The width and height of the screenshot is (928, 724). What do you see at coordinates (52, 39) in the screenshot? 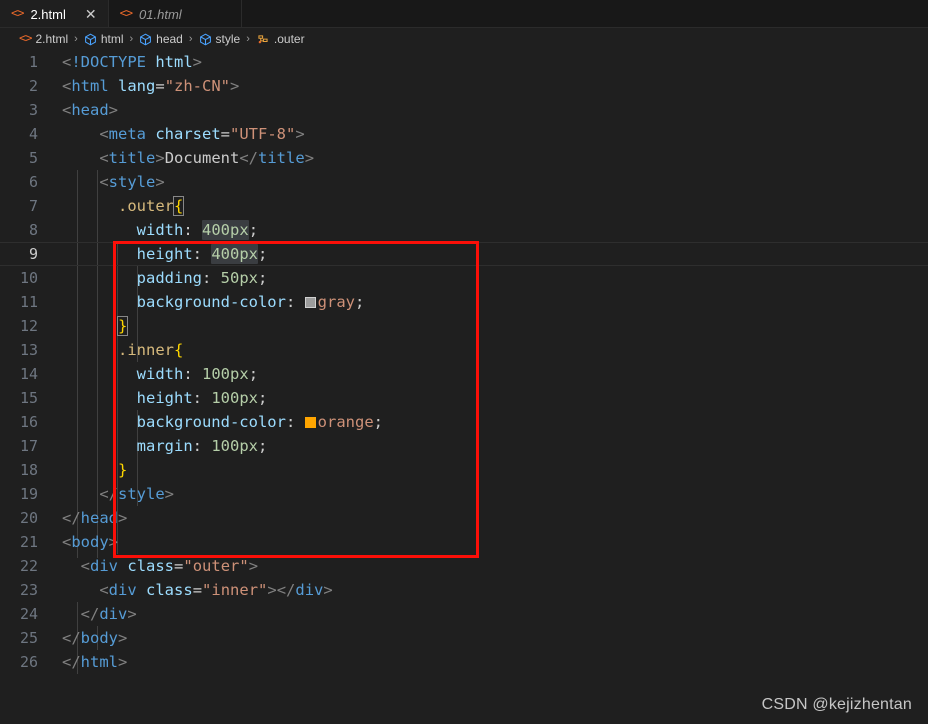
I see `breadcrumb-label: 2.html` at bounding box center [52, 39].